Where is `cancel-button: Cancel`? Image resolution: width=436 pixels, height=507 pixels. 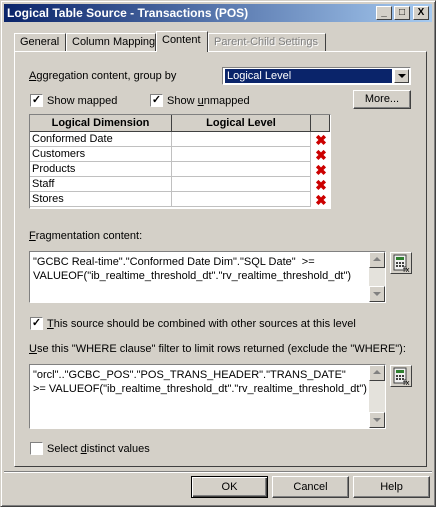 cancel-button: Cancel is located at coordinates (310, 487).